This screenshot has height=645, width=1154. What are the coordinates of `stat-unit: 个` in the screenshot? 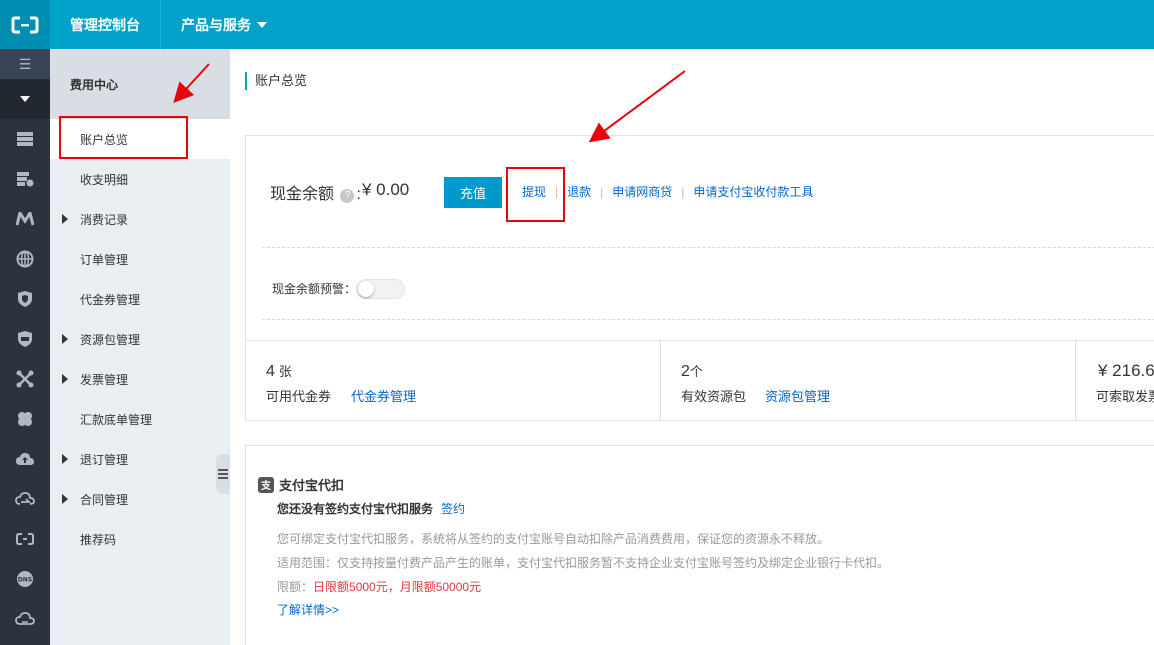 It's located at (696, 371).